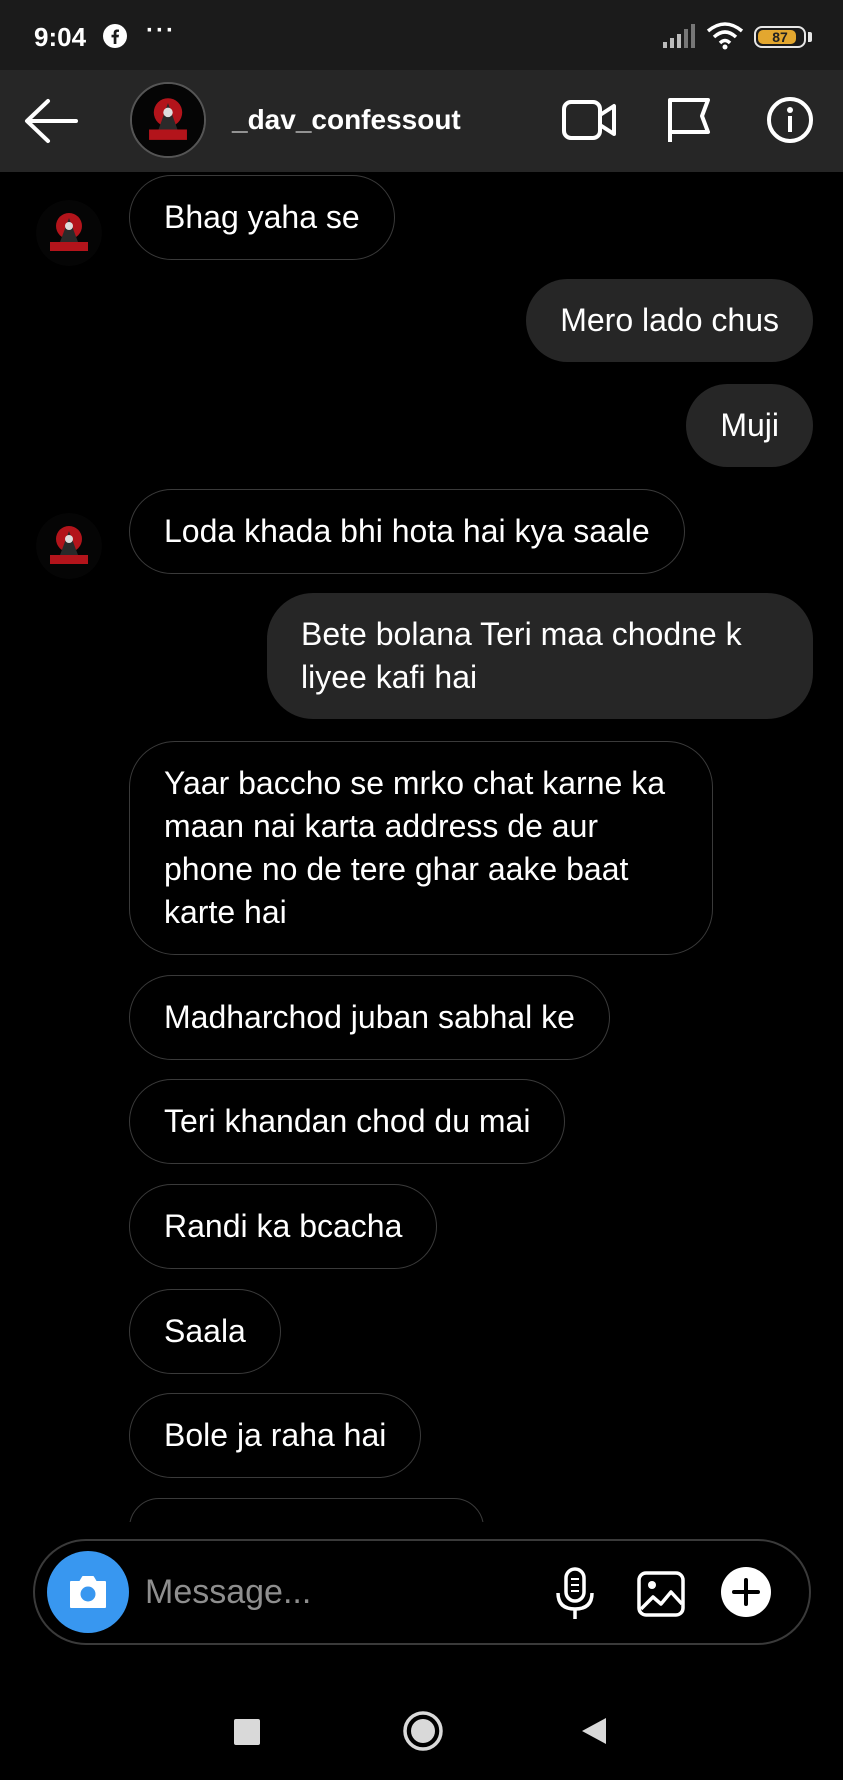 This screenshot has width=843, height=1780. I want to click on battery-tip, so click(810, 37).